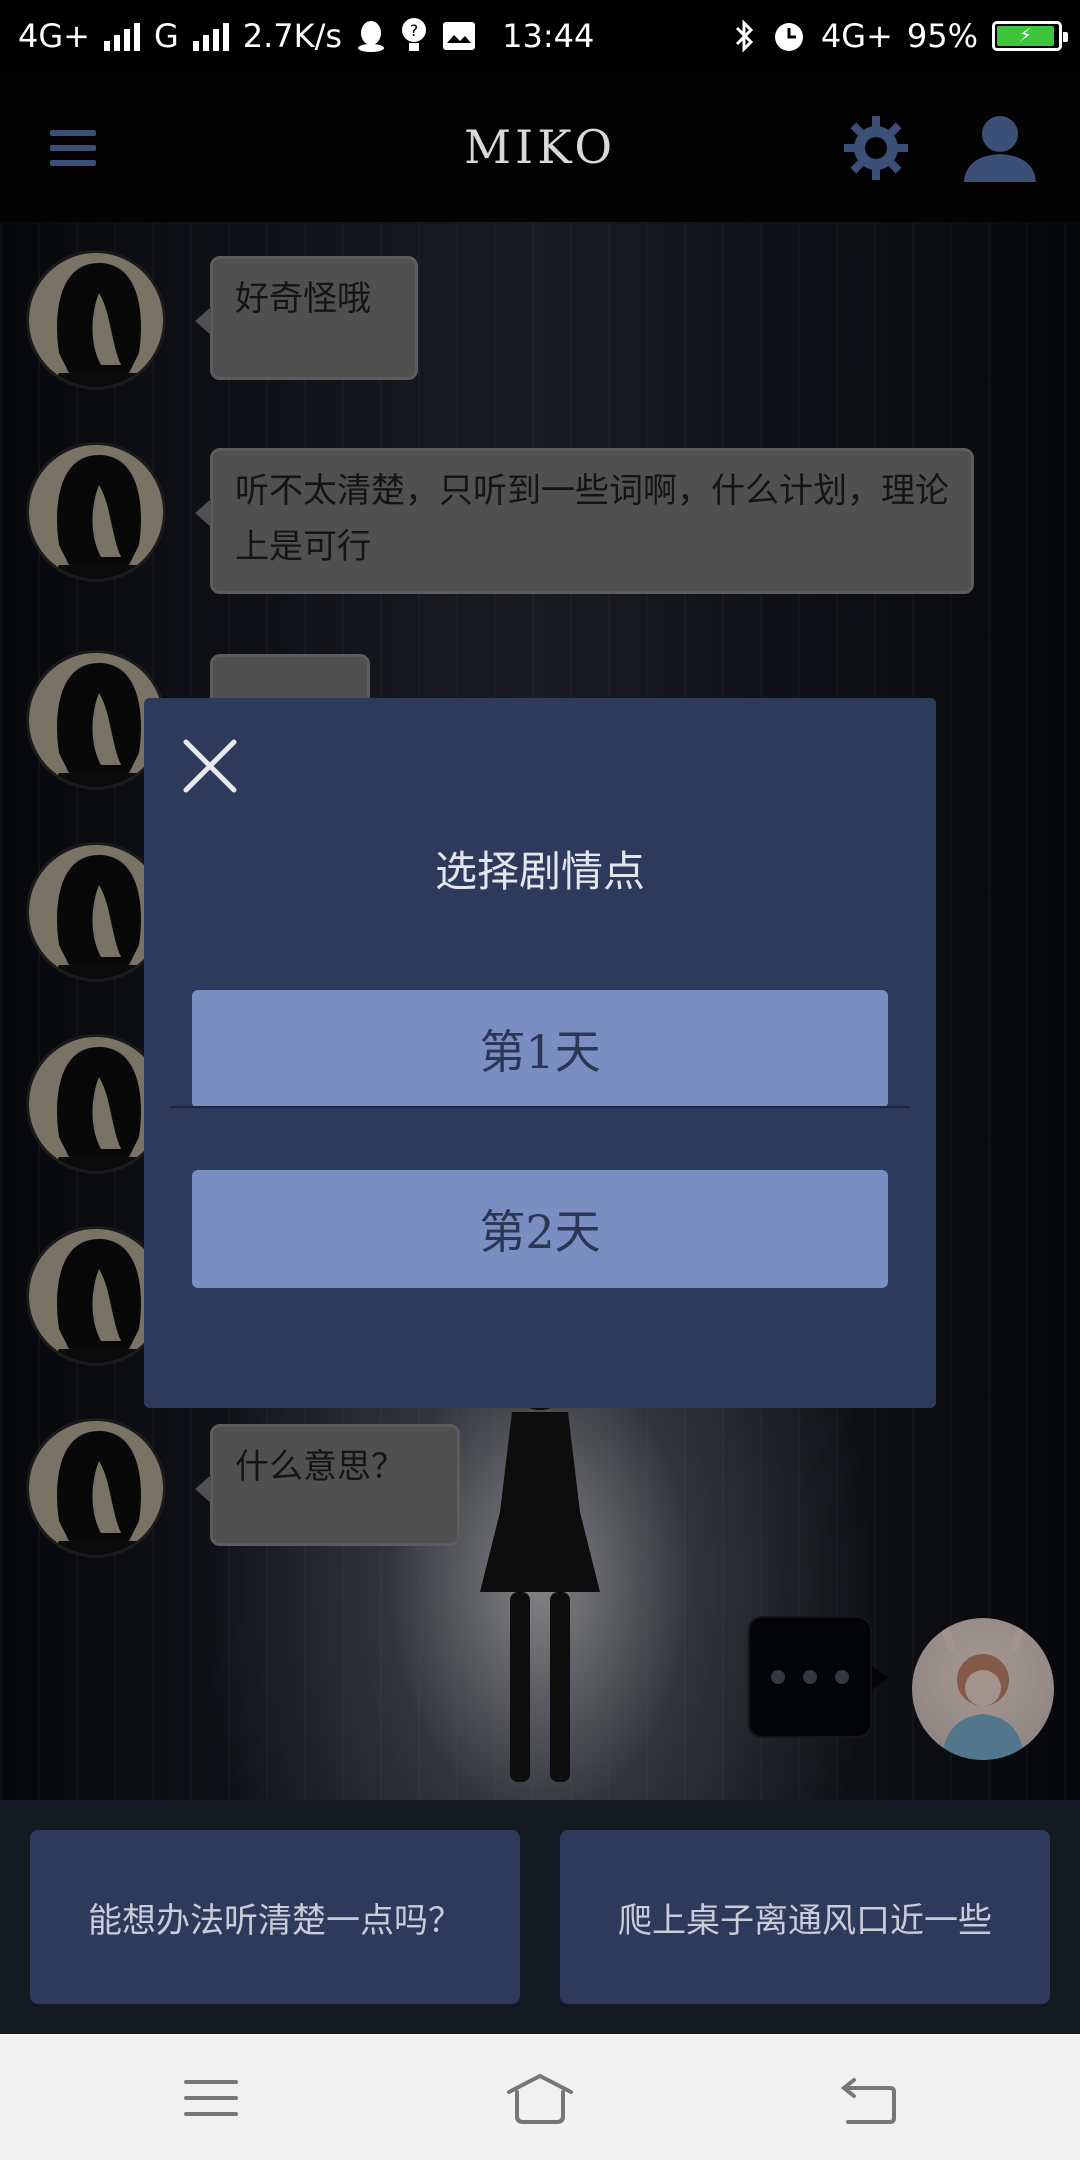 The width and height of the screenshot is (1080, 2160). I want to click on gear-icon, so click(876, 148).